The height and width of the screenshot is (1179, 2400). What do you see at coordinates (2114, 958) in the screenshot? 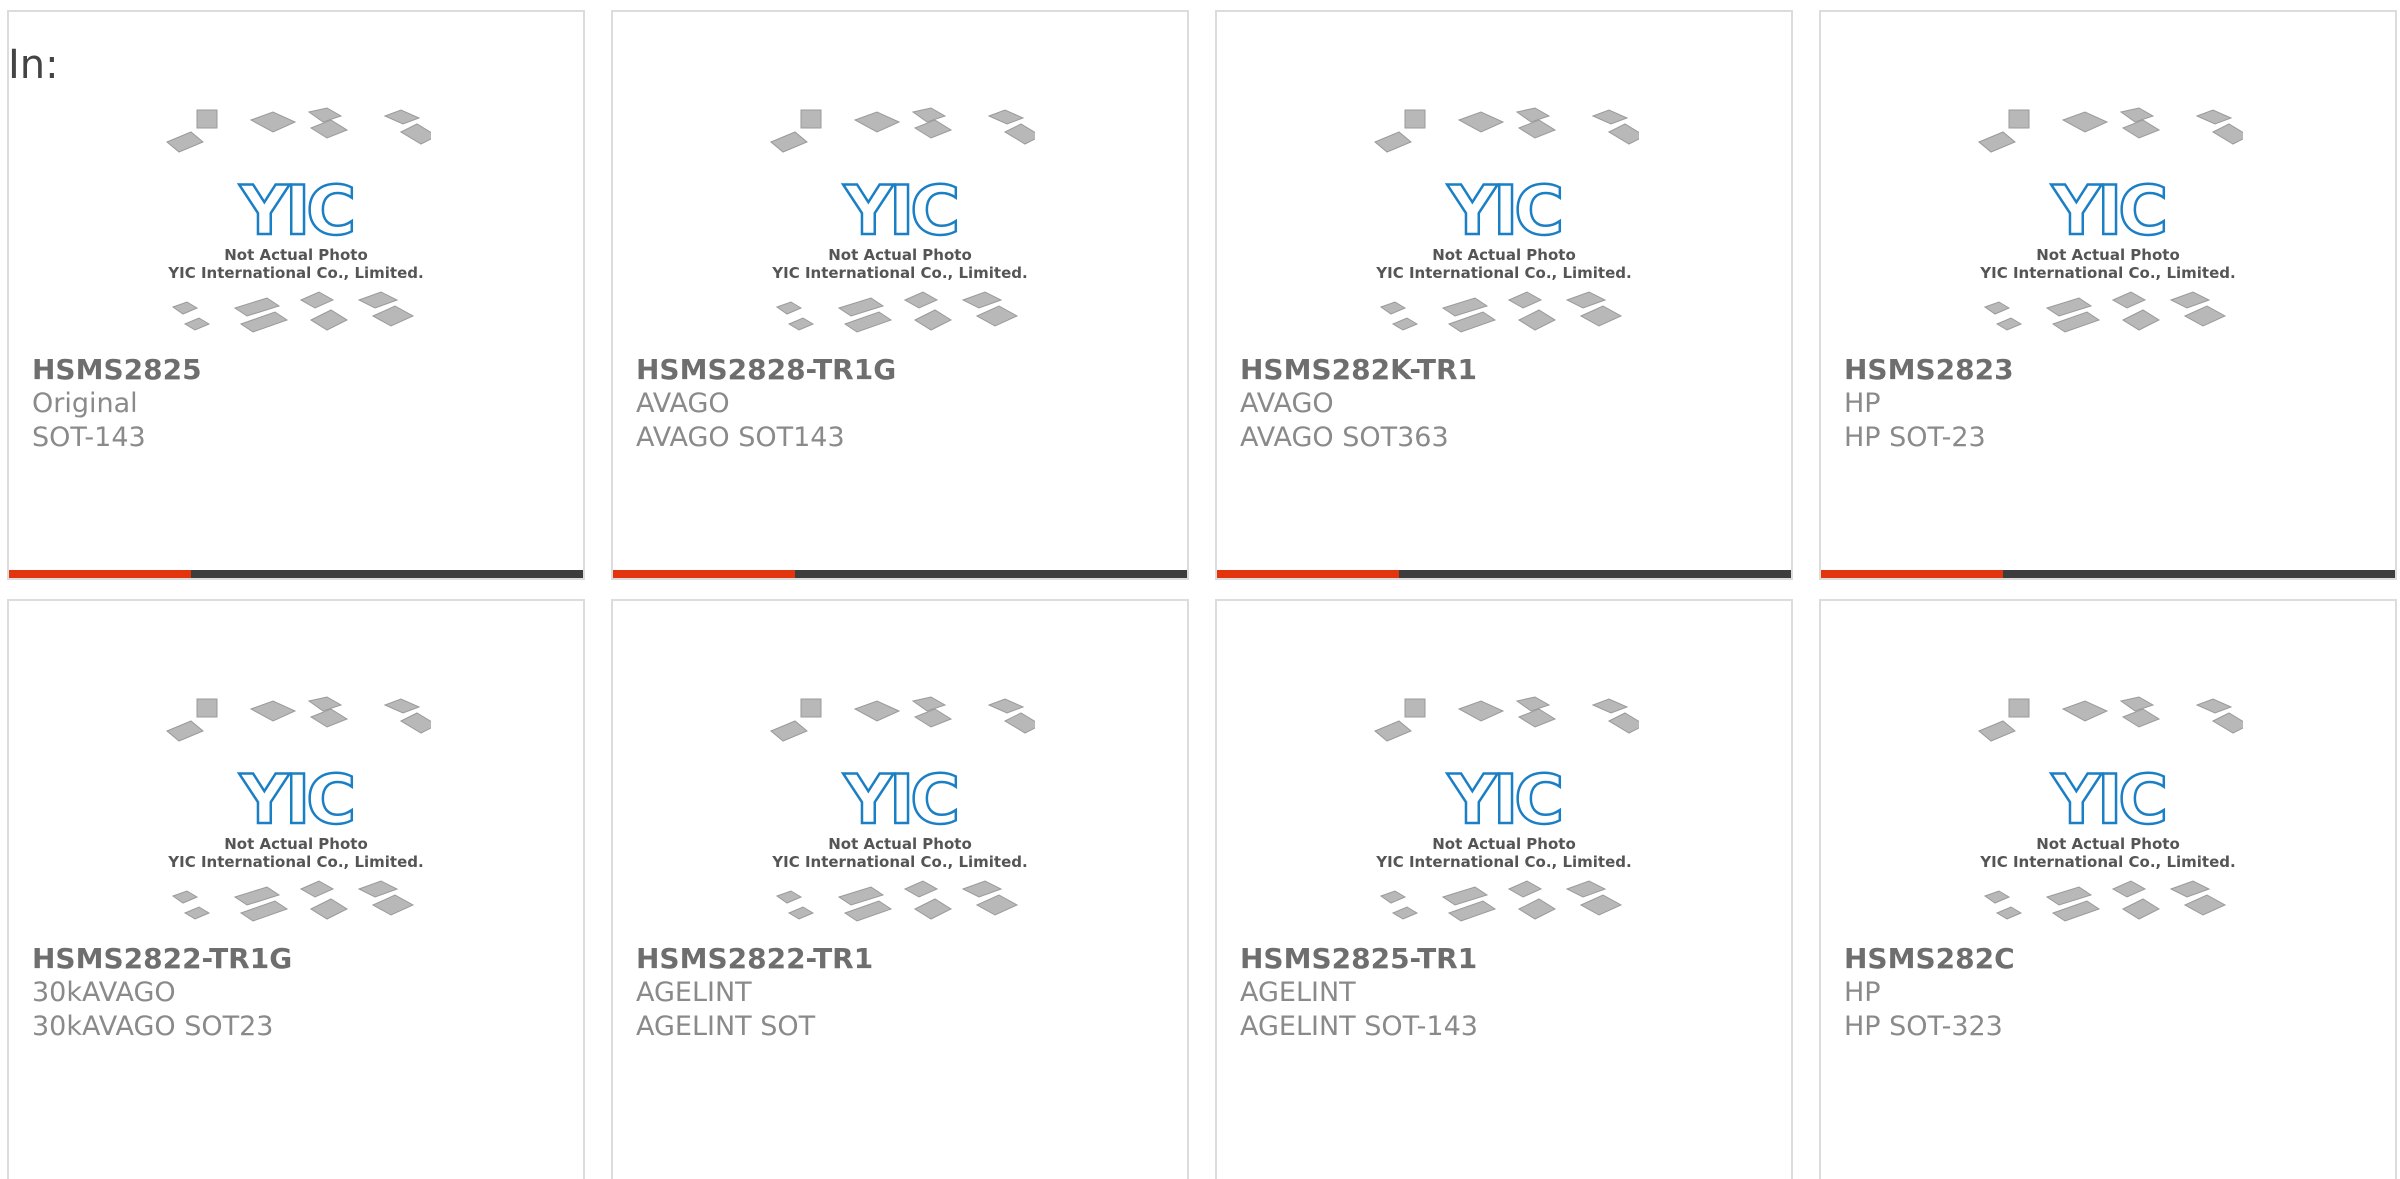
I see `product-part-number: HSMS282C` at bounding box center [2114, 958].